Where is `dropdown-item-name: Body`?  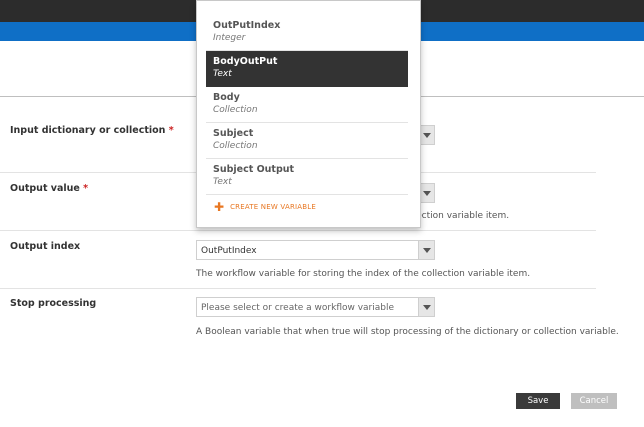 dropdown-item-name: Body is located at coordinates (226, 97).